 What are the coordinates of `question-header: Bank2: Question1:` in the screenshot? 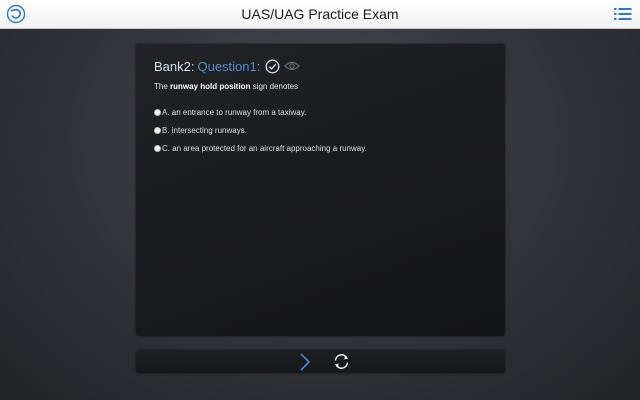 It's located at (227, 66).